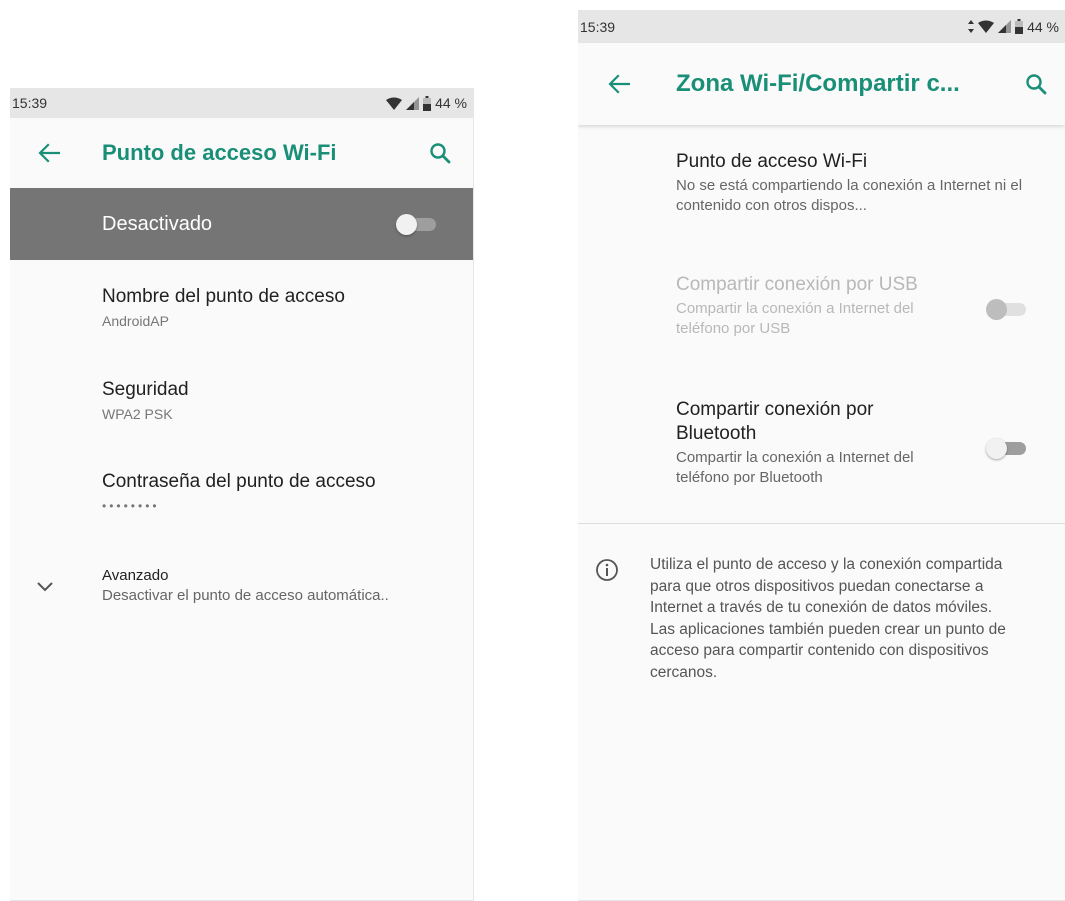 The width and height of the screenshot is (1065, 901). Describe the element at coordinates (157, 223) in the screenshot. I see `master-switch-label: Desactivado` at that location.